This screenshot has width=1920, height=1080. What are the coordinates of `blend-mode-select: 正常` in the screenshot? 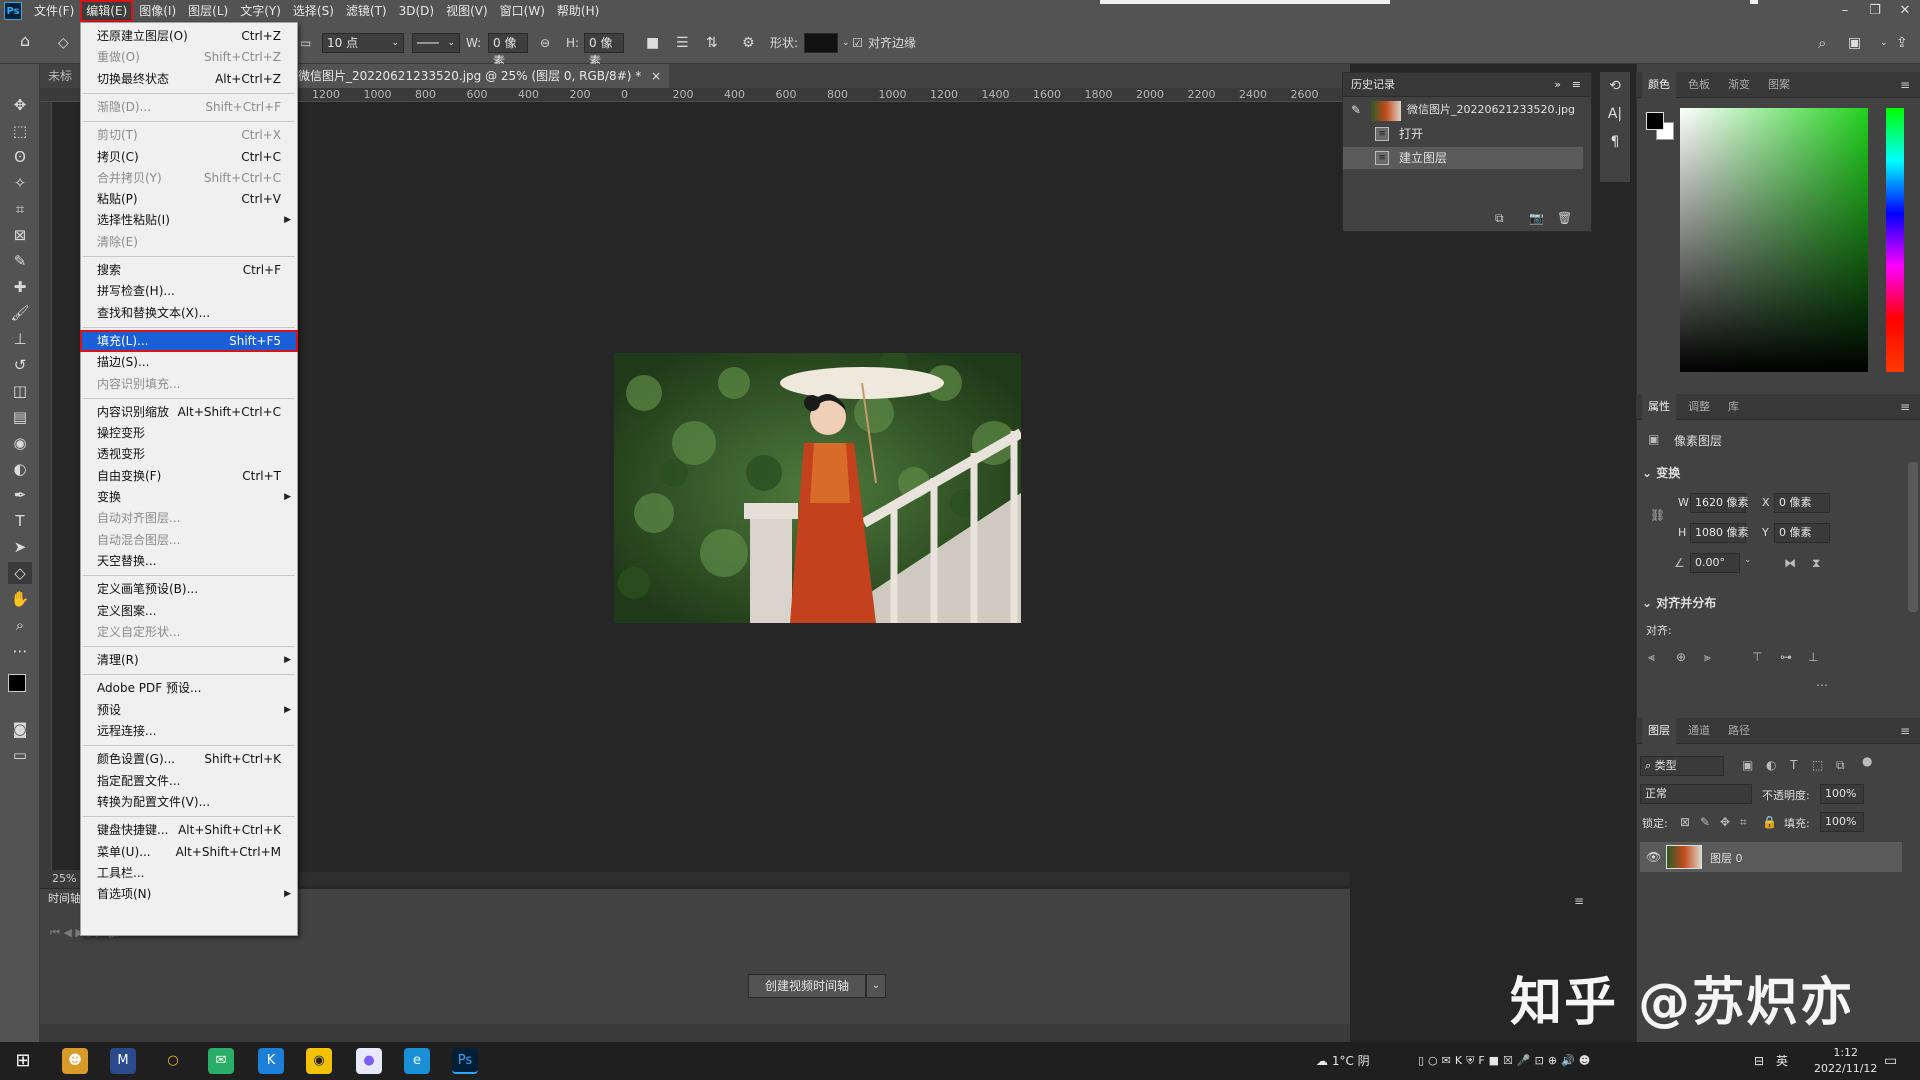 It's located at (1696, 794).